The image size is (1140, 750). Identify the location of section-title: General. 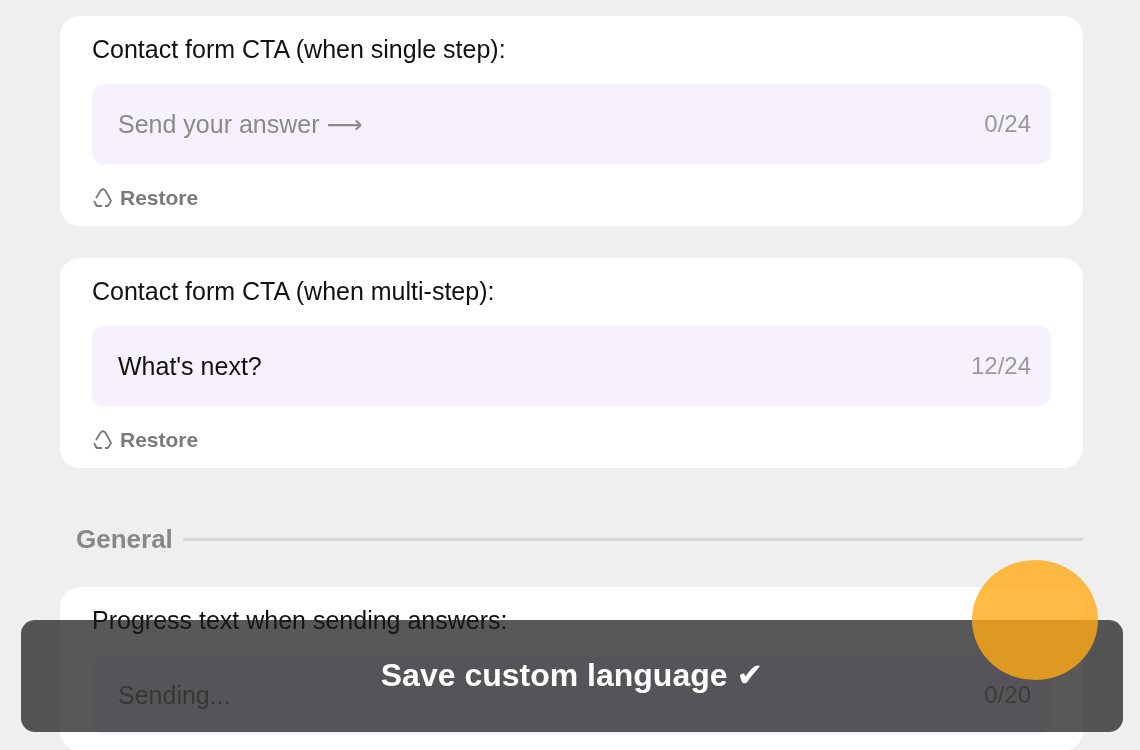
(124, 539).